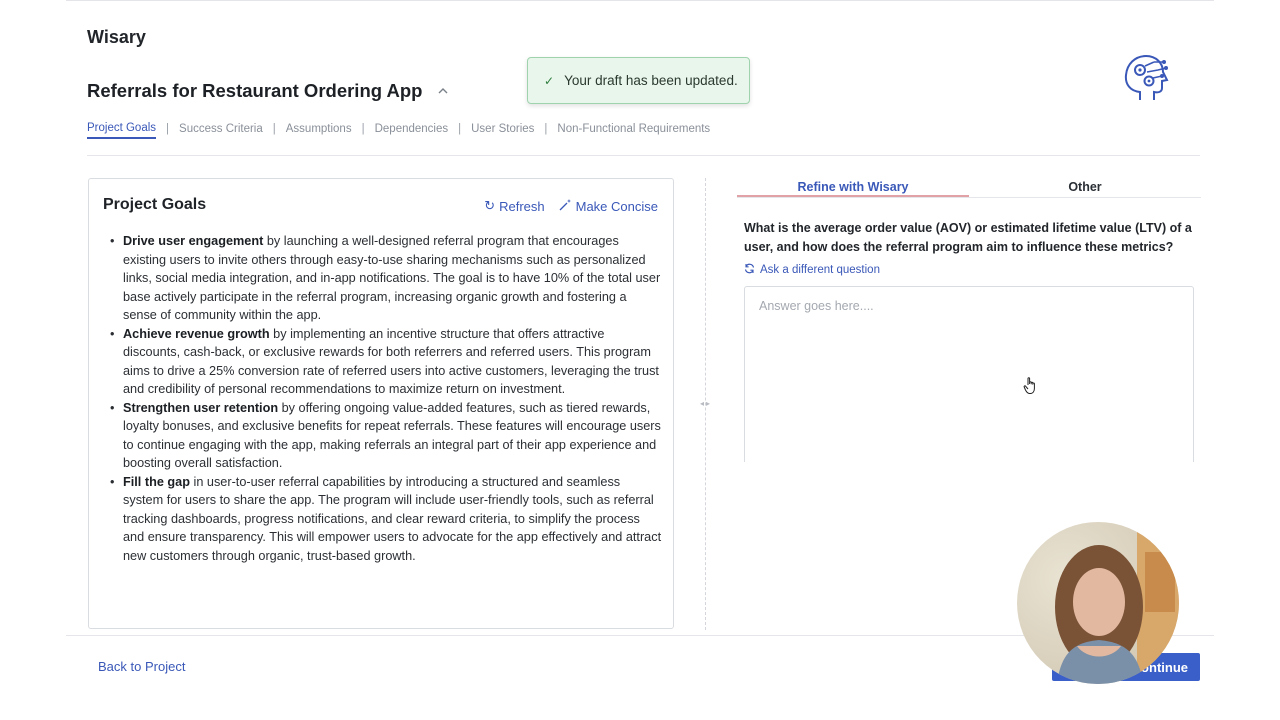 The height and width of the screenshot is (720, 1280). I want to click on goal-heading: Drive user engagement, so click(193, 241).